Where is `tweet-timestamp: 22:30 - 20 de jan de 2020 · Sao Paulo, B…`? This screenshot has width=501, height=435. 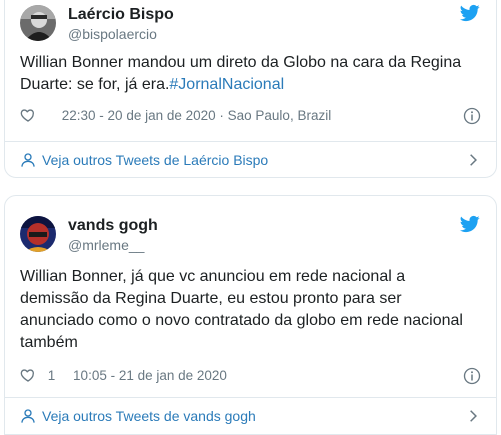
tweet-timestamp: 22:30 - 20 de jan de 2020 · Sao Paulo, B… is located at coordinates (196, 115).